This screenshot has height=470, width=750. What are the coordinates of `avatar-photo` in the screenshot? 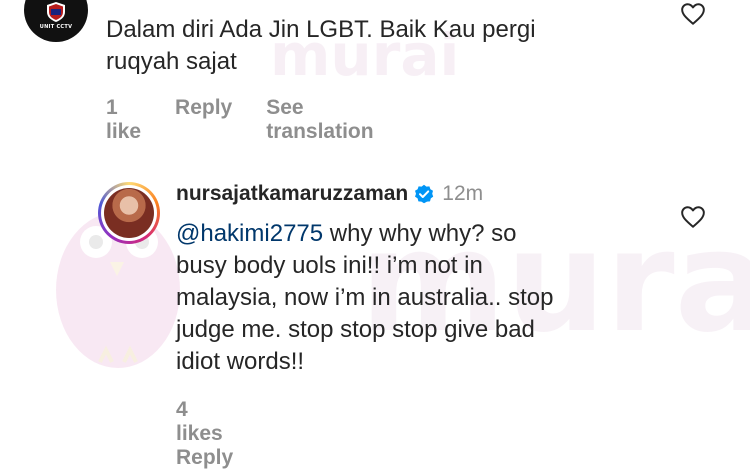 It's located at (129, 213).